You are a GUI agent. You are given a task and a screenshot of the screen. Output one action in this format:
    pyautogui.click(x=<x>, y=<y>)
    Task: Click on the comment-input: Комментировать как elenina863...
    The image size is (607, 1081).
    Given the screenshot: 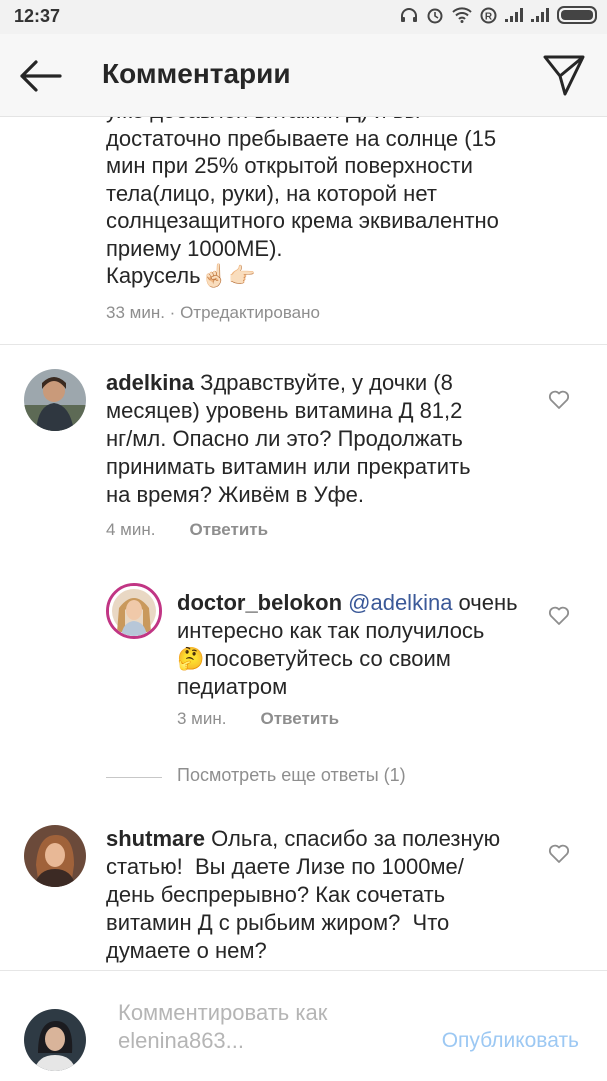 What is the action you would take?
    pyautogui.click(x=263, y=1027)
    